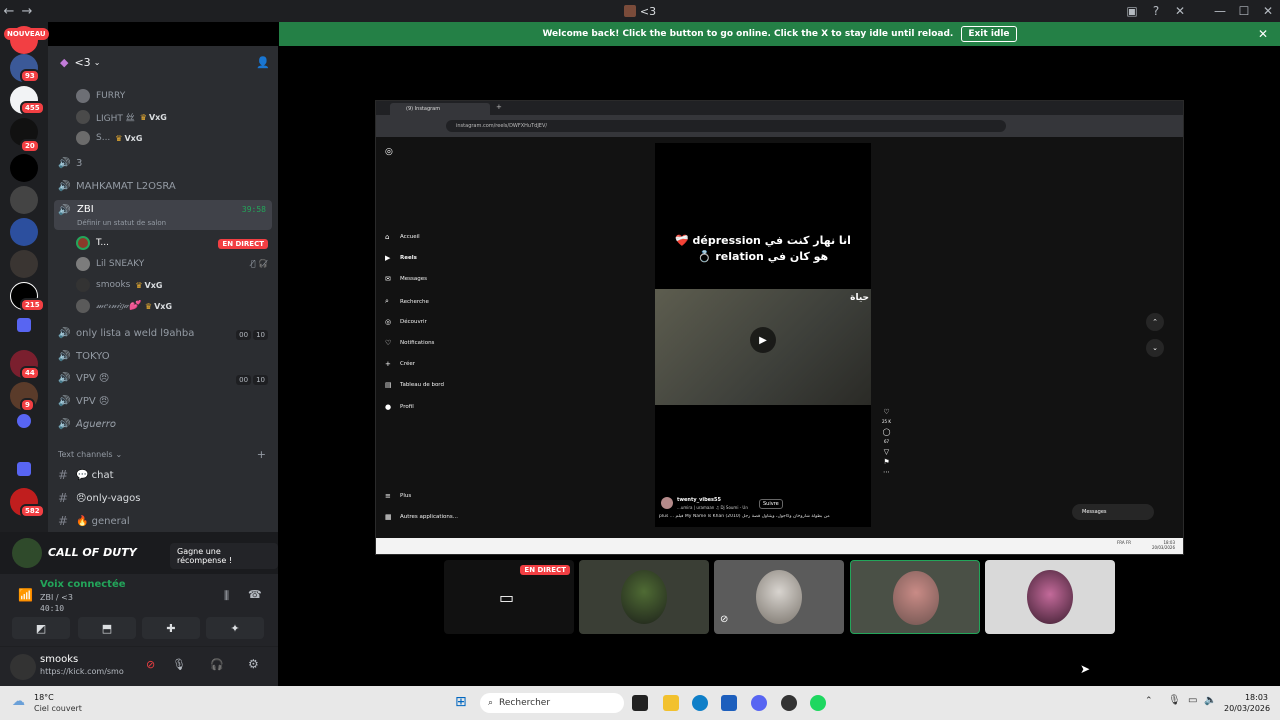 The image size is (1280, 720). What do you see at coordinates (84, 356) in the screenshot?
I see `voice-channel: 🔊 TOKYO` at bounding box center [84, 356].